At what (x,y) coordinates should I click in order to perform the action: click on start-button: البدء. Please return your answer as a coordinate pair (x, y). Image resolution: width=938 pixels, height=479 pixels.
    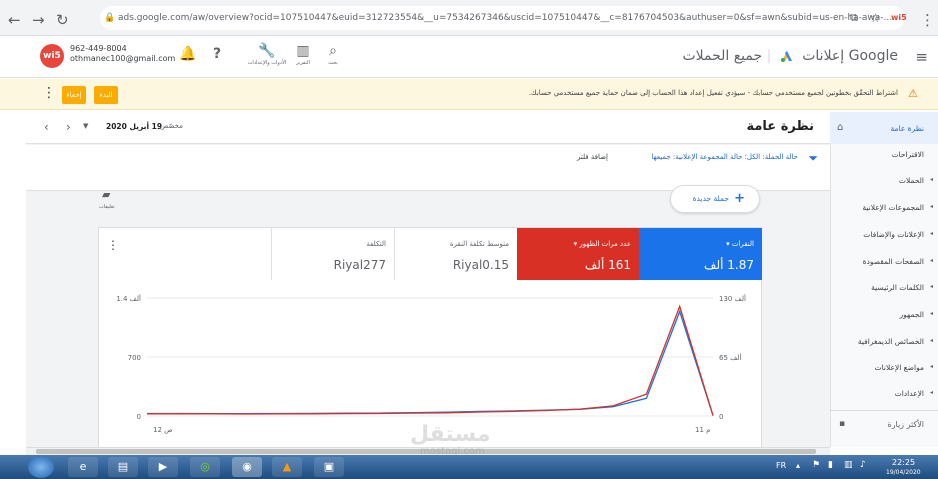
    Looking at the image, I should click on (106, 95).